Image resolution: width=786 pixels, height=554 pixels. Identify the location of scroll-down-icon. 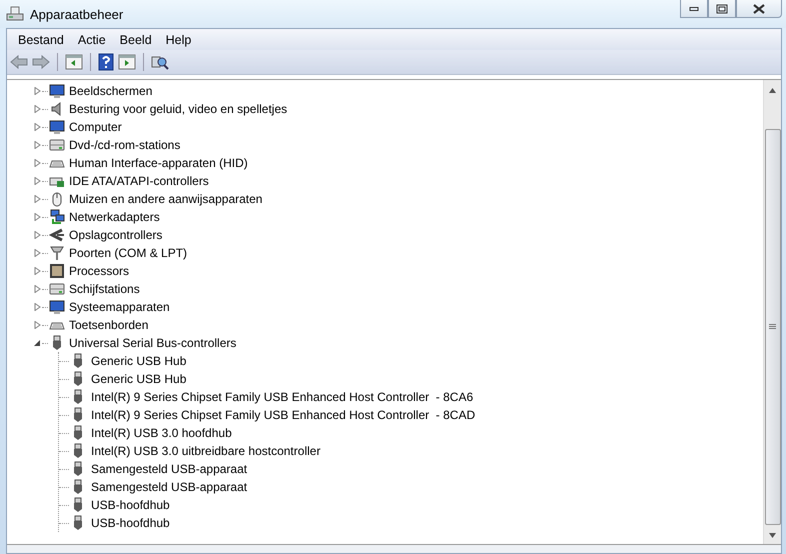
(772, 535).